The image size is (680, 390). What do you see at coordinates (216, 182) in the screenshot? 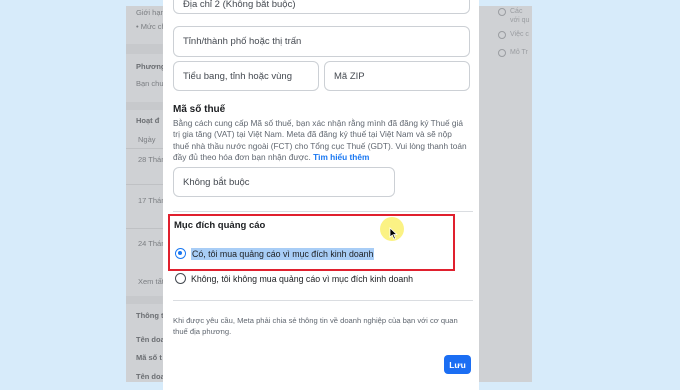
I see `tax-id-placeholder: Không bắt buộc` at bounding box center [216, 182].